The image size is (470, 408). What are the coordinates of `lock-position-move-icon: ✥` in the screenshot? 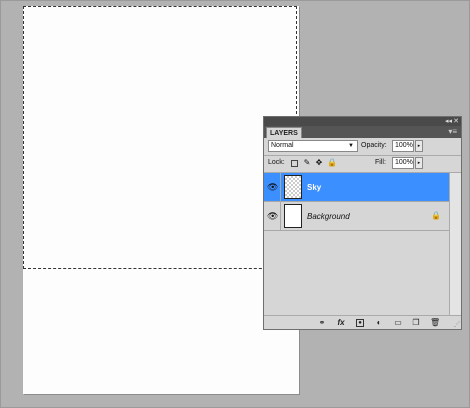 It's located at (319, 163).